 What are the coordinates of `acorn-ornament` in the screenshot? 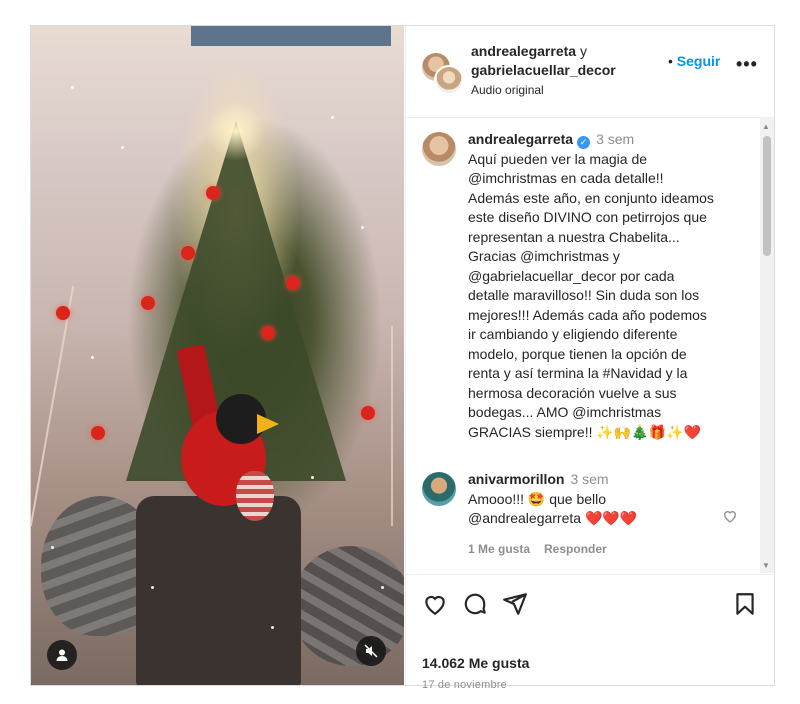 It's located at (255, 496).